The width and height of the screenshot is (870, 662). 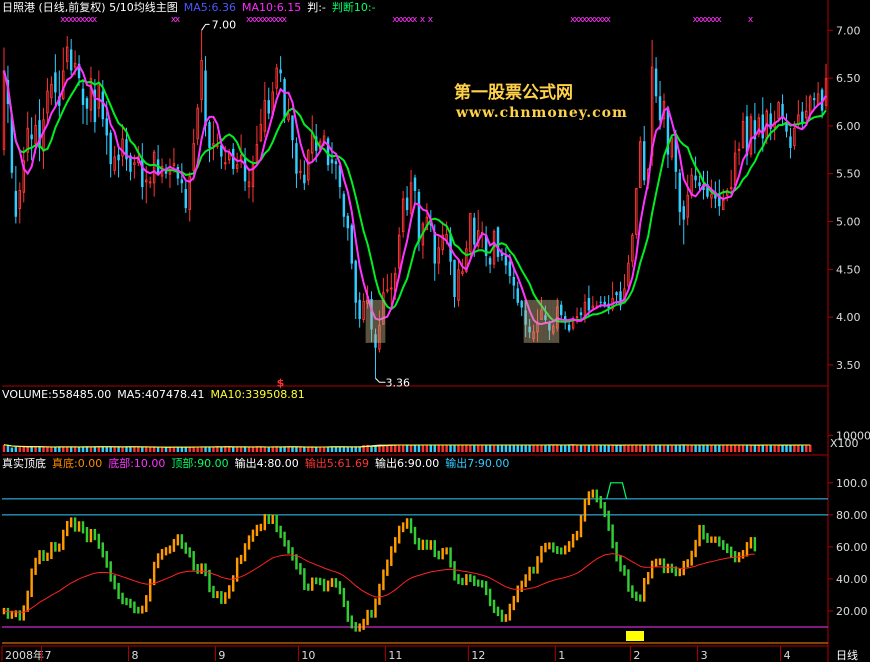 I want to click on volume-bars, so click(x=407, y=448).